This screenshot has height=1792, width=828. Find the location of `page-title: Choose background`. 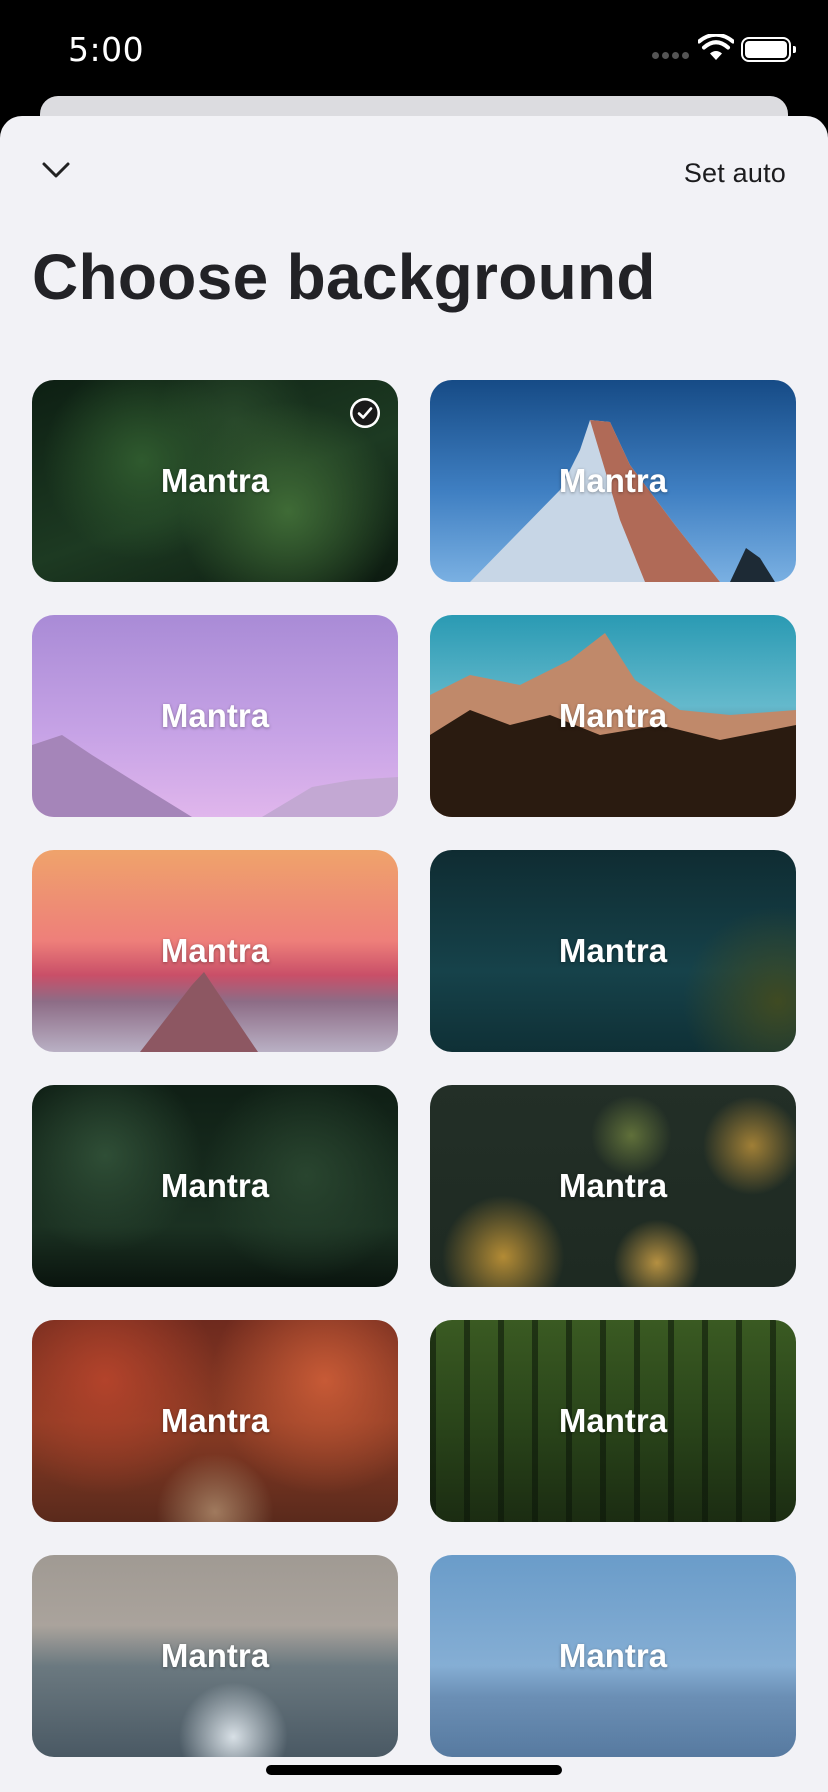

page-title: Choose background is located at coordinates (344, 277).